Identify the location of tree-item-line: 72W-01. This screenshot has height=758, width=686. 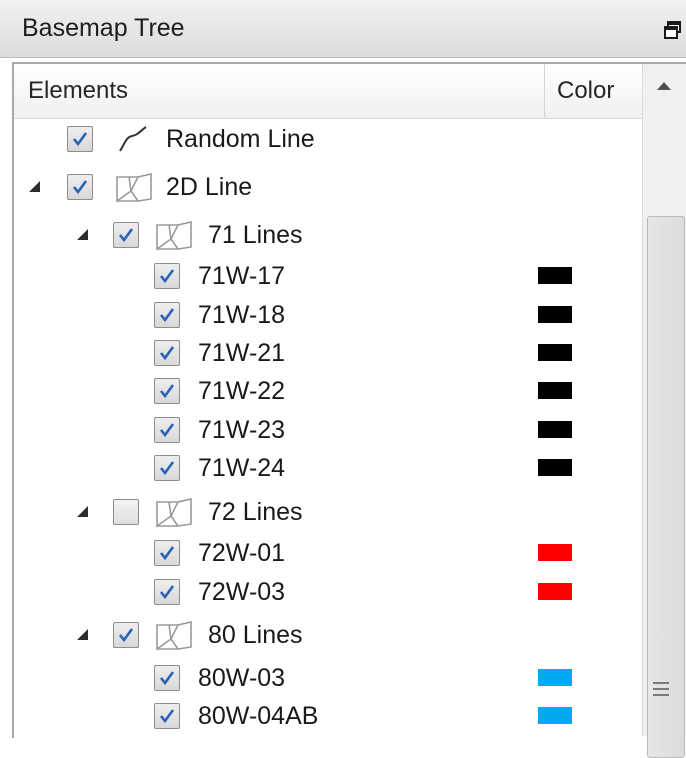
(328, 554).